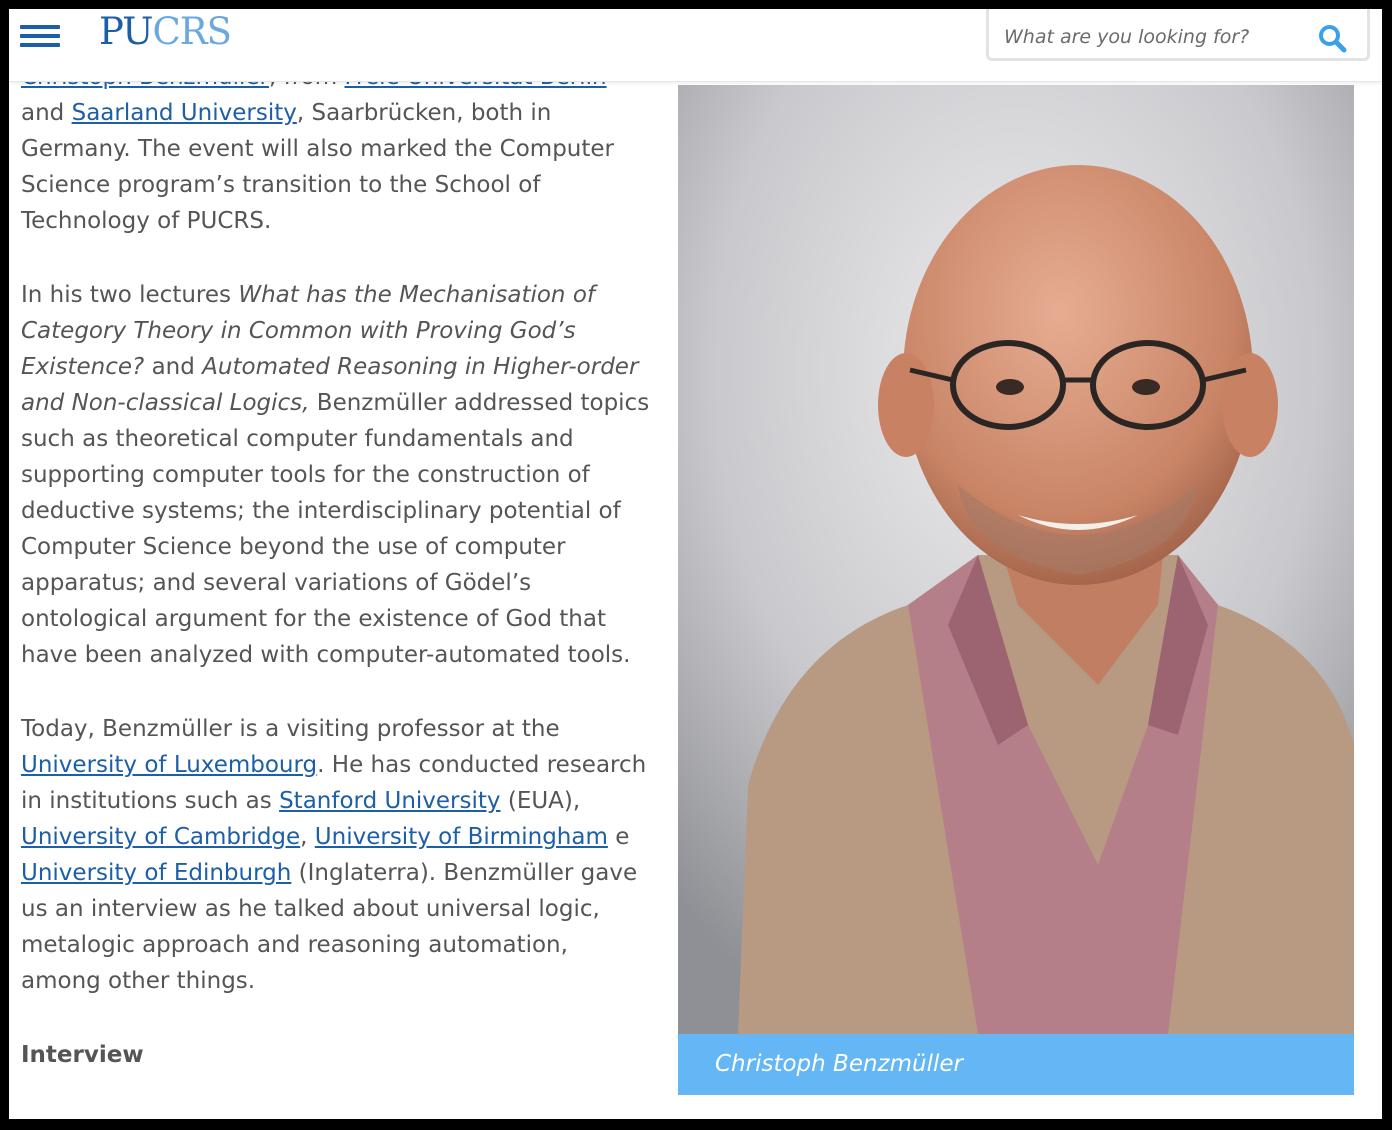 This screenshot has height=1130, width=1392. Describe the element at coordinates (169, 765) in the screenshot. I see `link-university-of-luxembourg: University of Luxembourg` at that location.